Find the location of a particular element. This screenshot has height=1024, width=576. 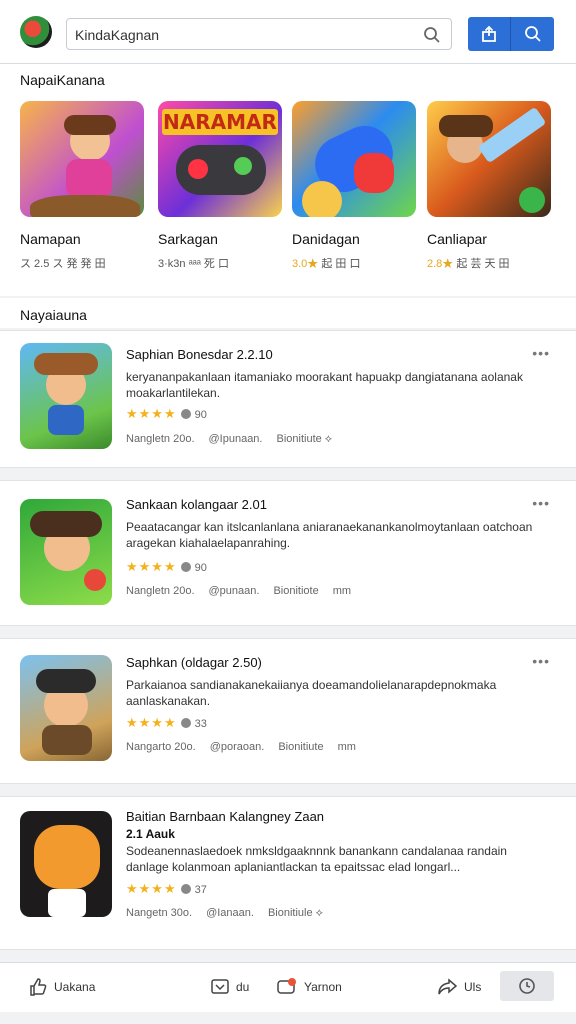

message-button: du is located at coordinates (229, 987).